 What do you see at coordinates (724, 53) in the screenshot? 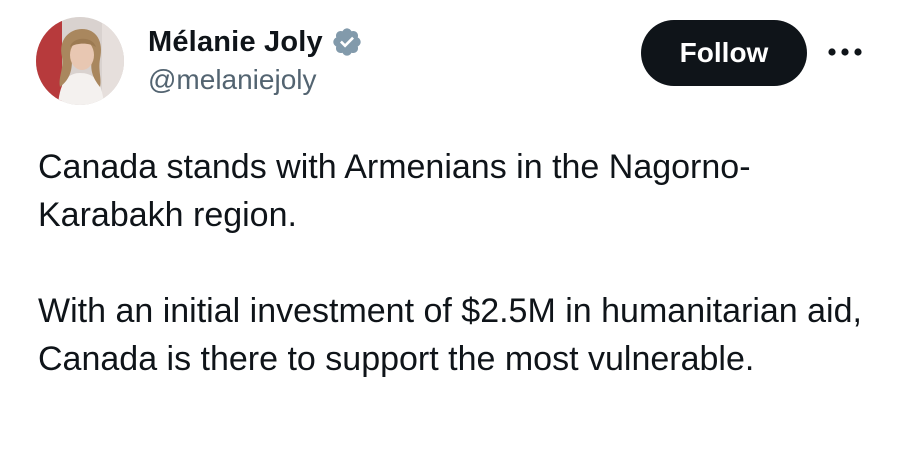
I see `follow-button: Follow` at bounding box center [724, 53].